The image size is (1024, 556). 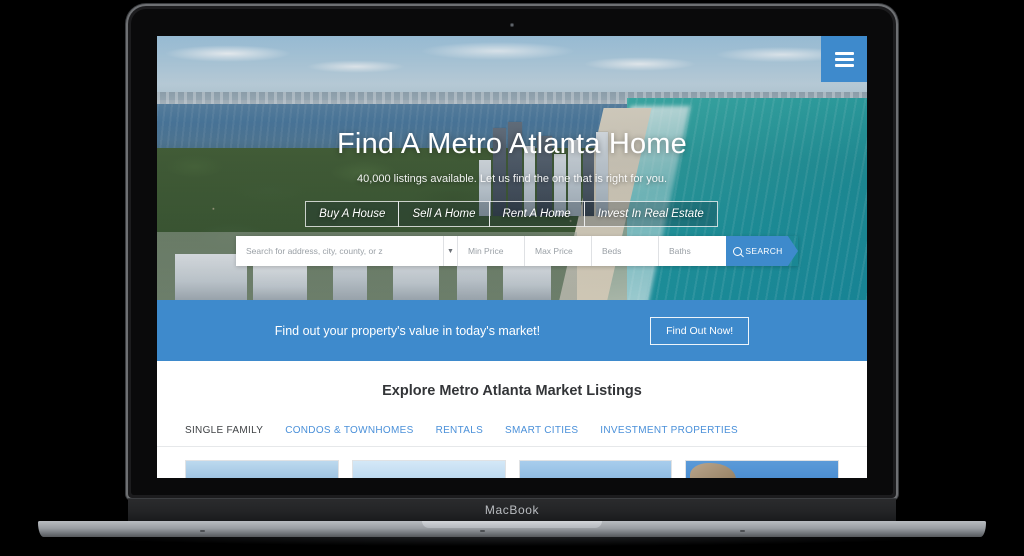 I want to click on tab-condos-townhomes: CONDOS & TOWNHOMES, so click(x=349, y=430).